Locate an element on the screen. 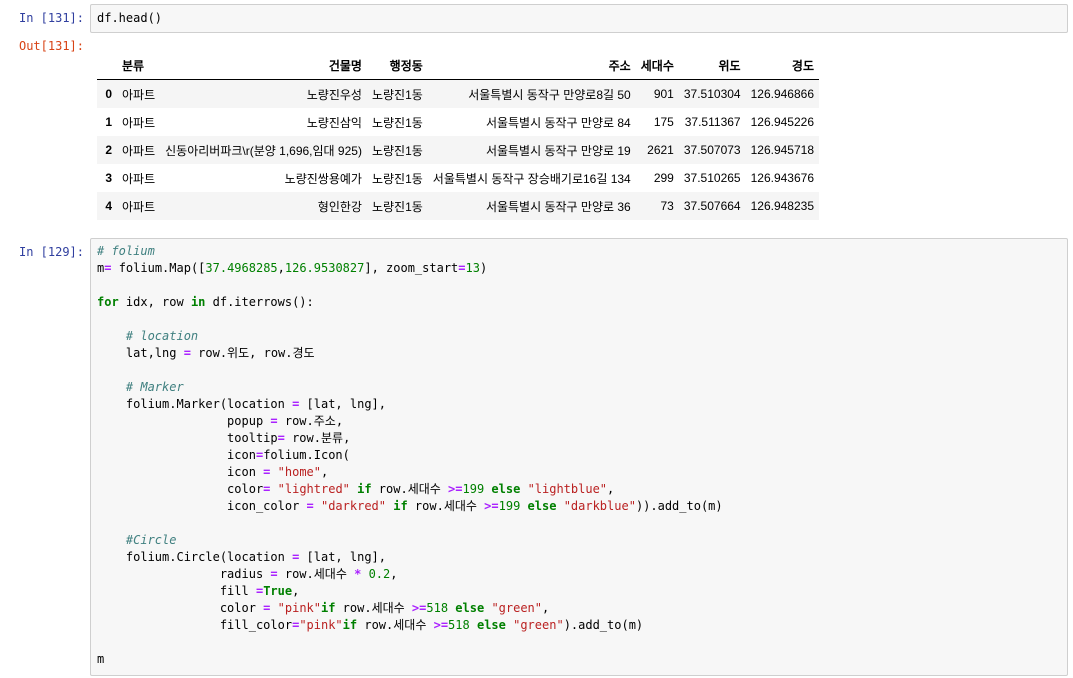  cell-name: 신동아리버파크\r(분양 1,696,임대 925) is located at coordinates (263, 150).